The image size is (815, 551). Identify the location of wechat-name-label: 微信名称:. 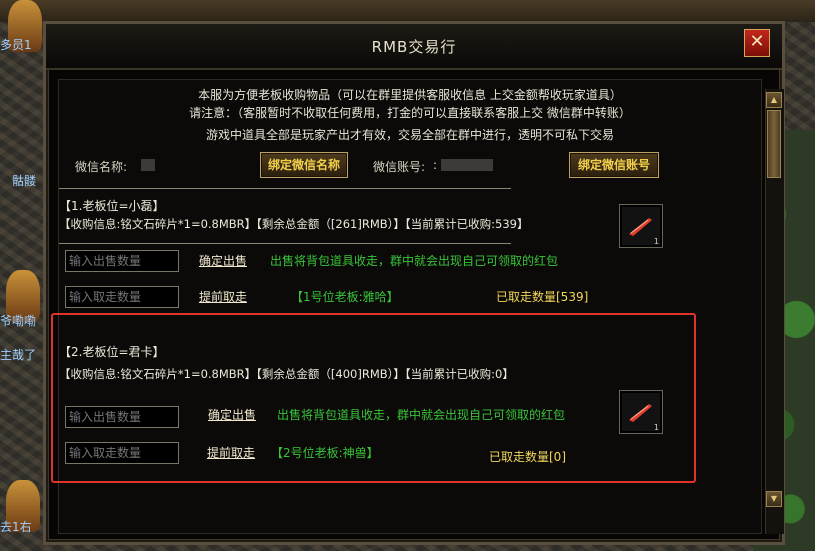
(101, 167).